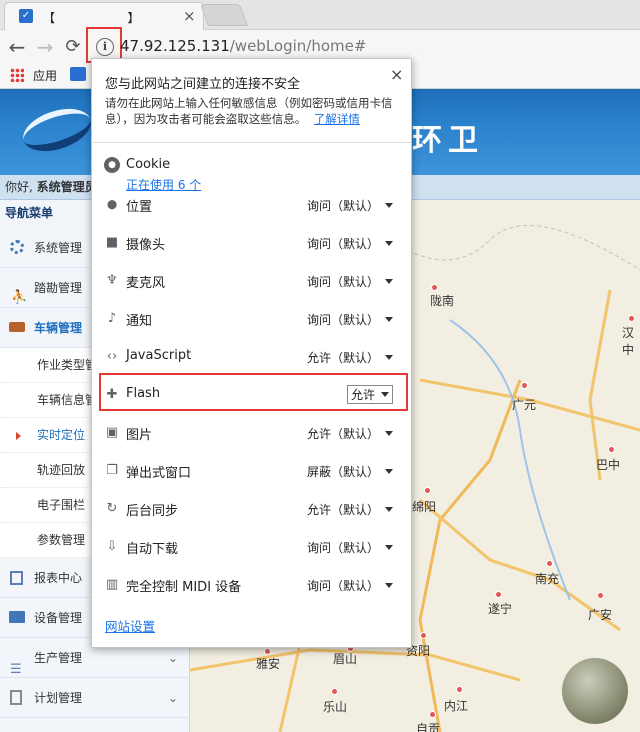  What do you see at coordinates (159, 355) in the screenshot?
I see `permission-label: JavaScript` at bounding box center [159, 355].